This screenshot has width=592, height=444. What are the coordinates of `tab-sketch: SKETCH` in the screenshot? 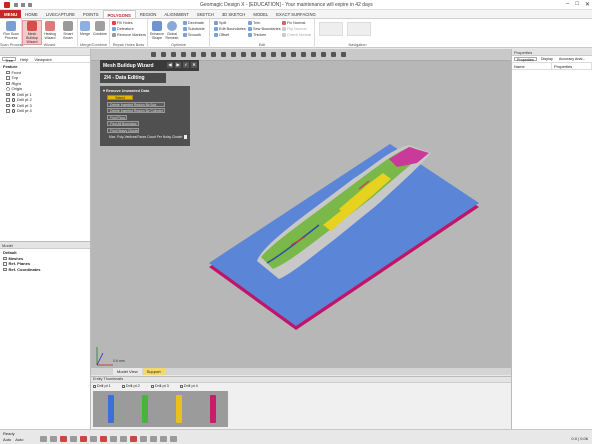 It's located at (205, 14).